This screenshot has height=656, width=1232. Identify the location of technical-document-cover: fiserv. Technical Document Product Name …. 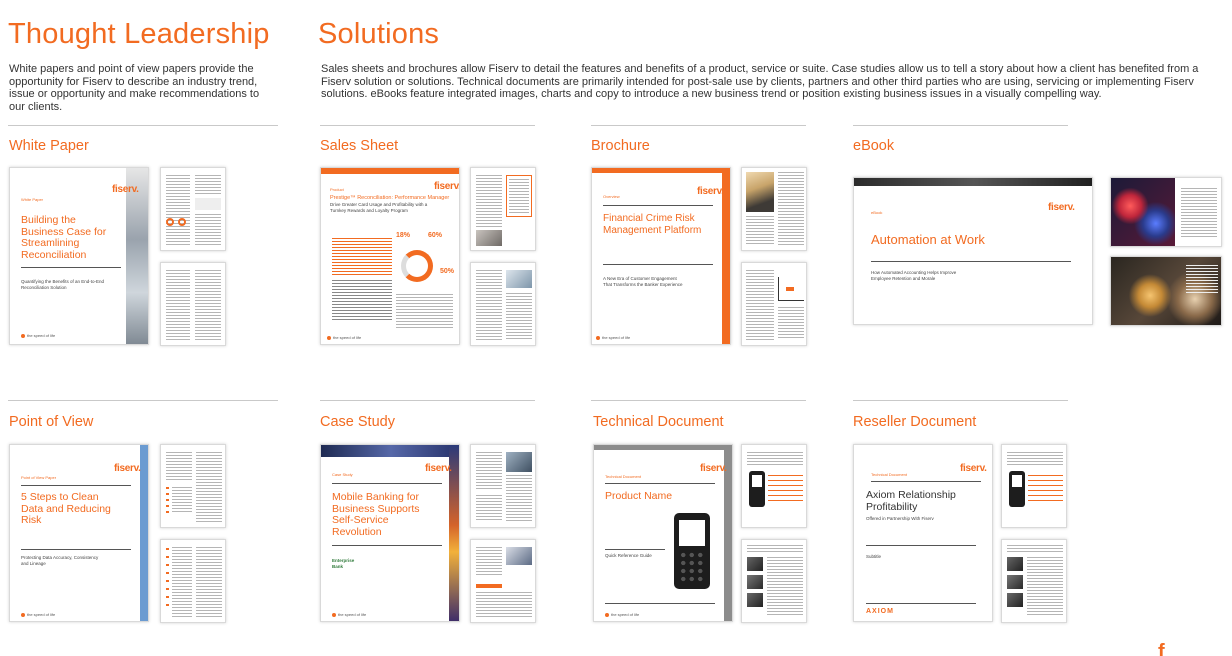
(663, 533).